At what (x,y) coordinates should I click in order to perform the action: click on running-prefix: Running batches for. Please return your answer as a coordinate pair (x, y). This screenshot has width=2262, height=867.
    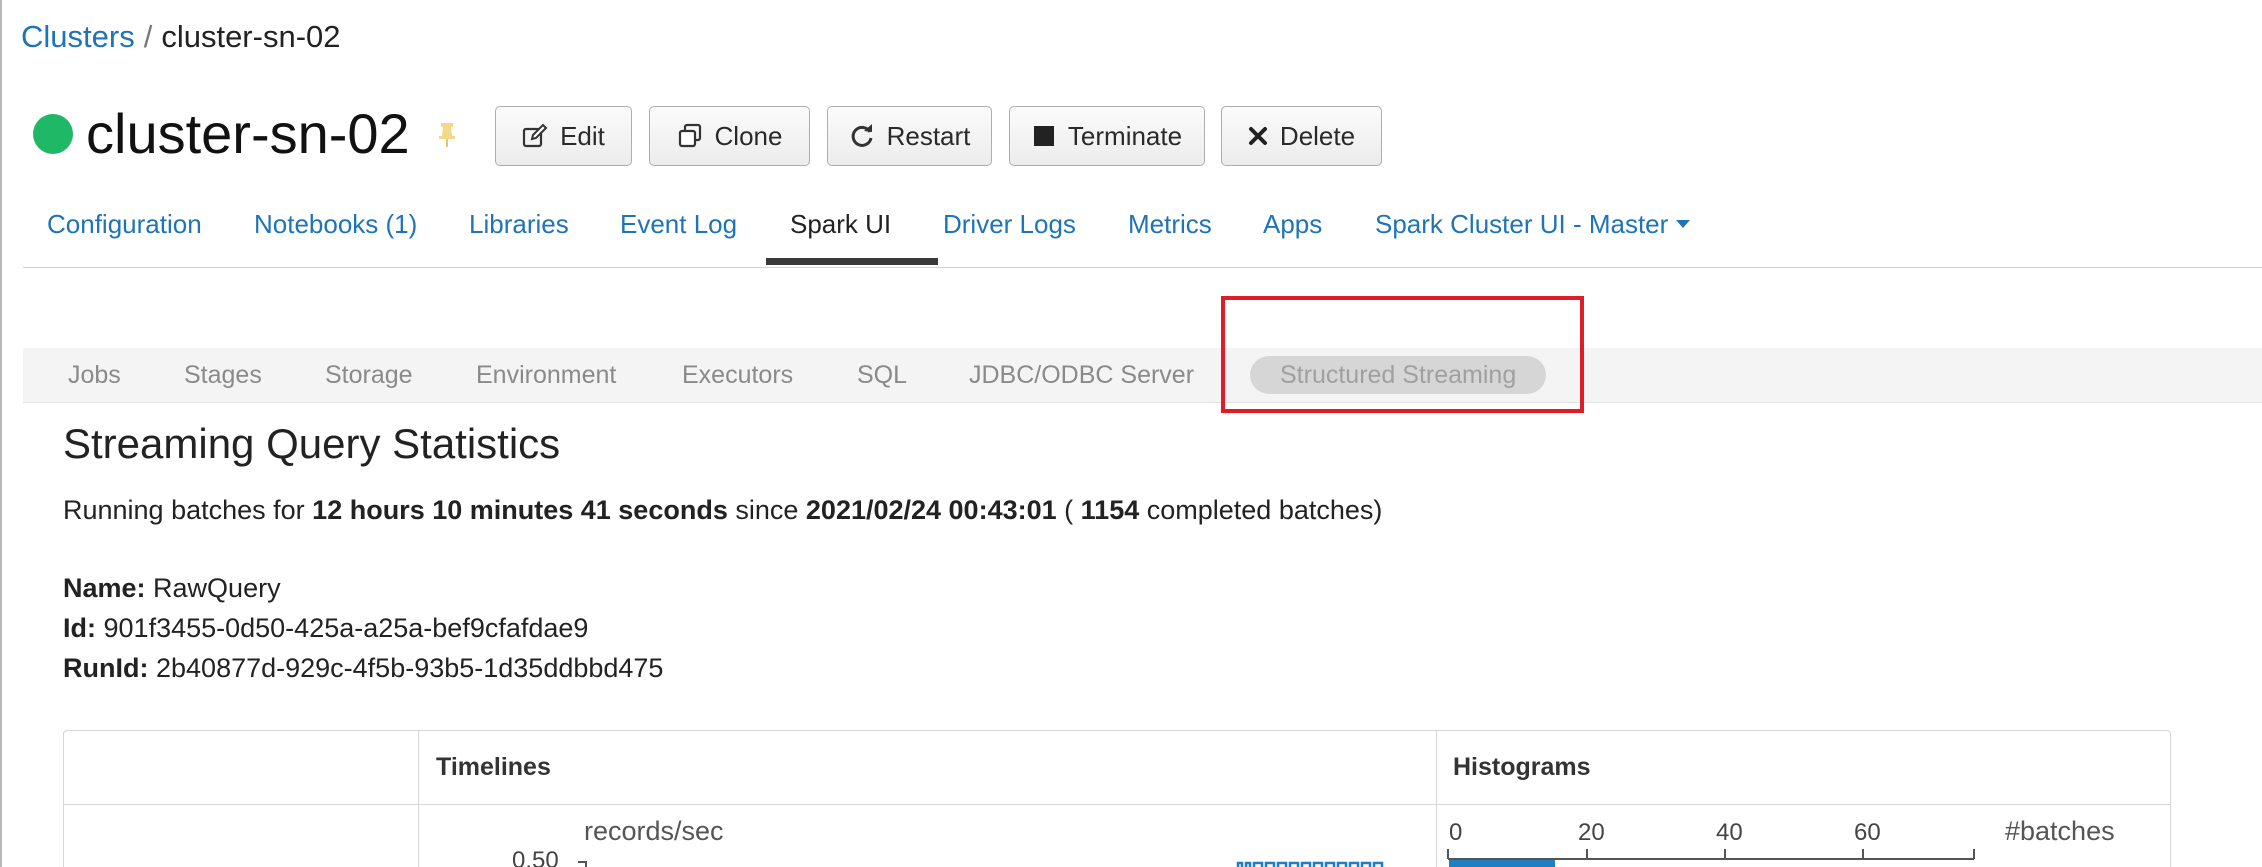
    Looking at the image, I should click on (184, 510).